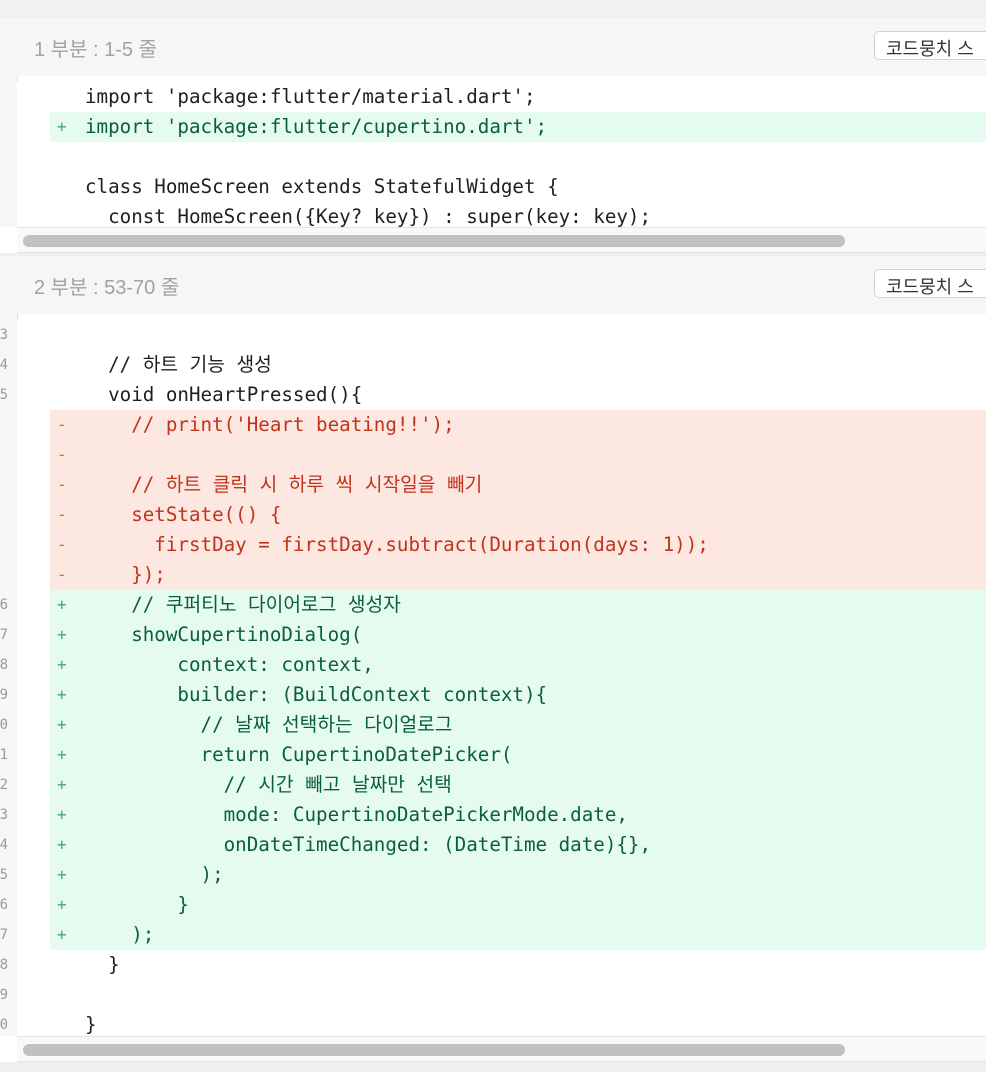  Describe the element at coordinates (243, 604) in the screenshot. I see `code-text: // 쿠퍼티노 다이어로그 생성자` at that location.